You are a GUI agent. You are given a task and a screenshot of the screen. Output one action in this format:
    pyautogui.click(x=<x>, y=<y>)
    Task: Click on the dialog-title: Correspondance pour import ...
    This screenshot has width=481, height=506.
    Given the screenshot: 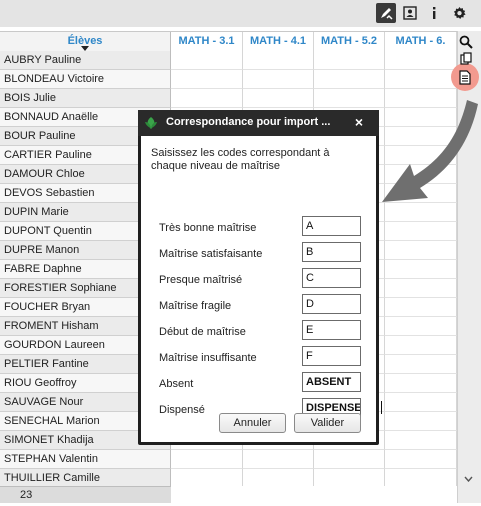 What is the action you would take?
    pyautogui.click(x=248, y=122)
    